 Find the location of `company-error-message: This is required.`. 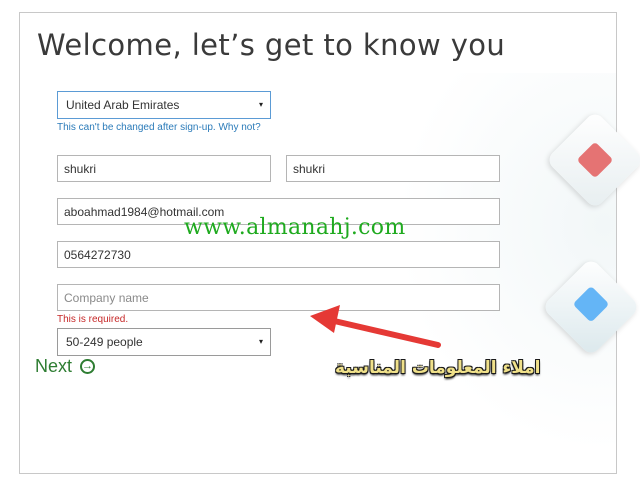

company-error-message: This is required. is located at coordinates (93, 319).